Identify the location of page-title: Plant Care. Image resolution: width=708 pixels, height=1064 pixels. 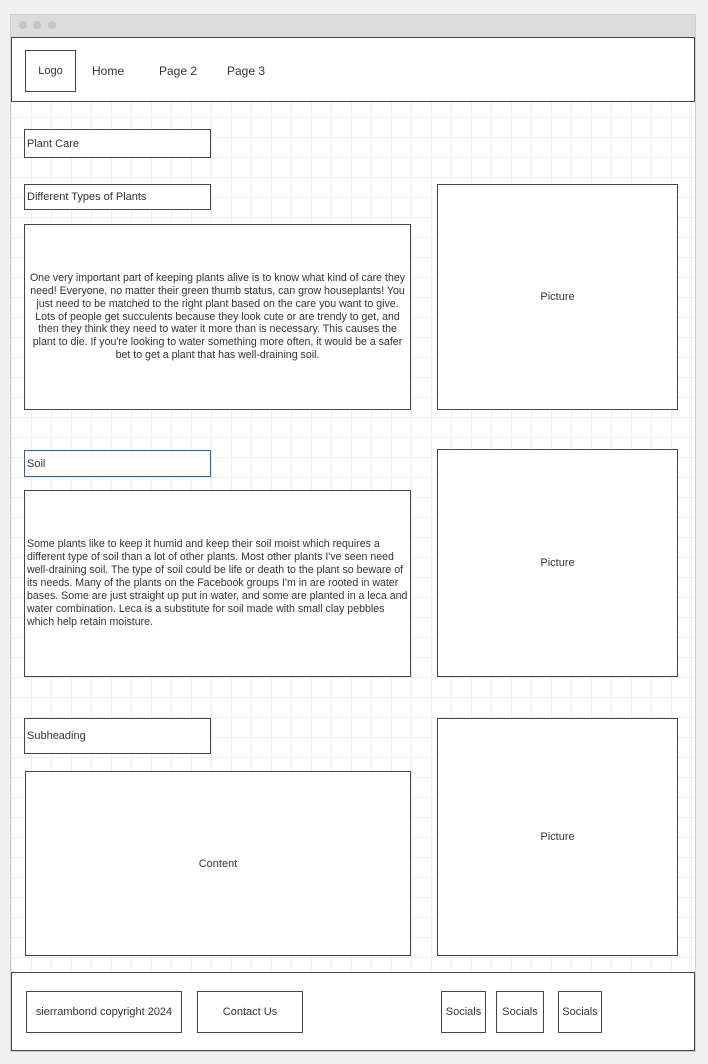
(117, 143).